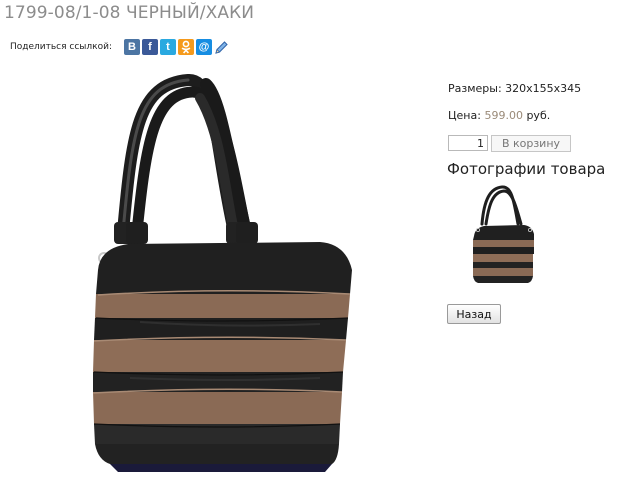 This screenshot has height=500, width=632. I want to click on price-label: Цена:, so click(464, 115).